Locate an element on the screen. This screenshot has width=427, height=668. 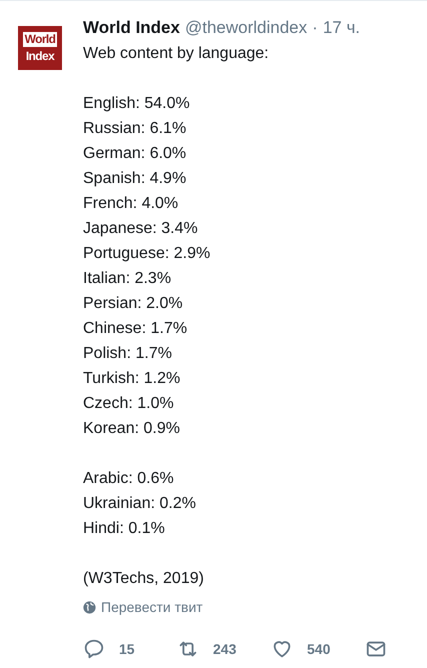
like-button: 540 is located at coordinates (318, 649).